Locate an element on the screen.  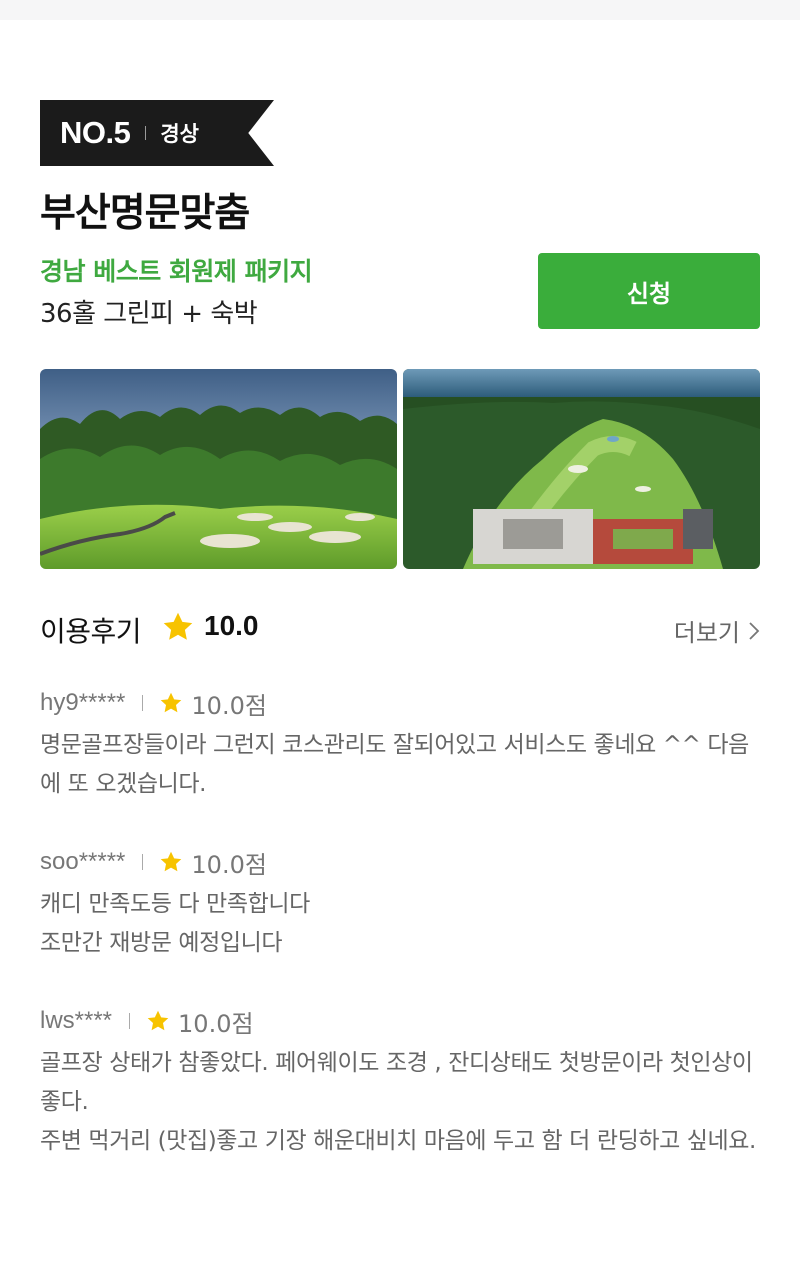
reviews-average-score: 10.0 is located at coordinates (231, 625).